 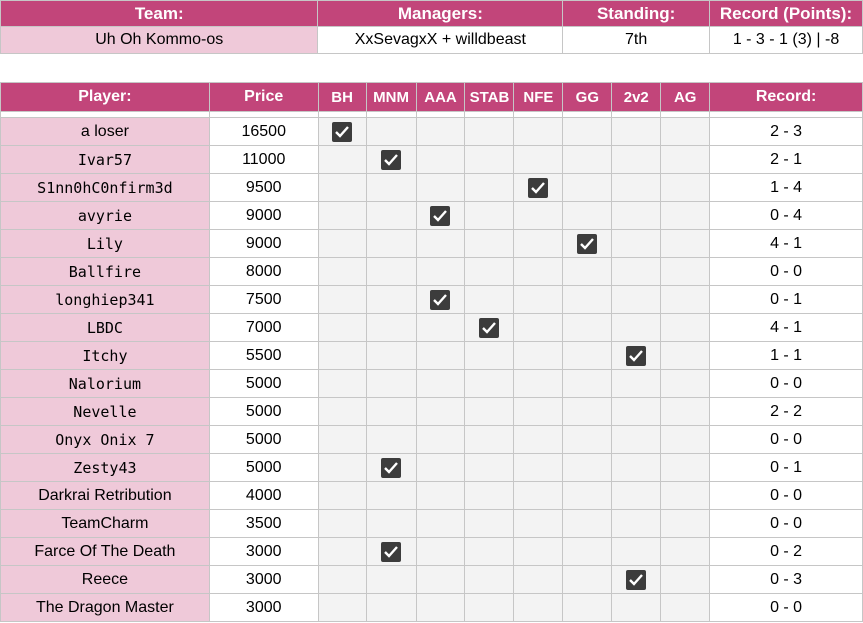 I want to click on record-points-label: Record (Points):, so click(x=786, y=13).